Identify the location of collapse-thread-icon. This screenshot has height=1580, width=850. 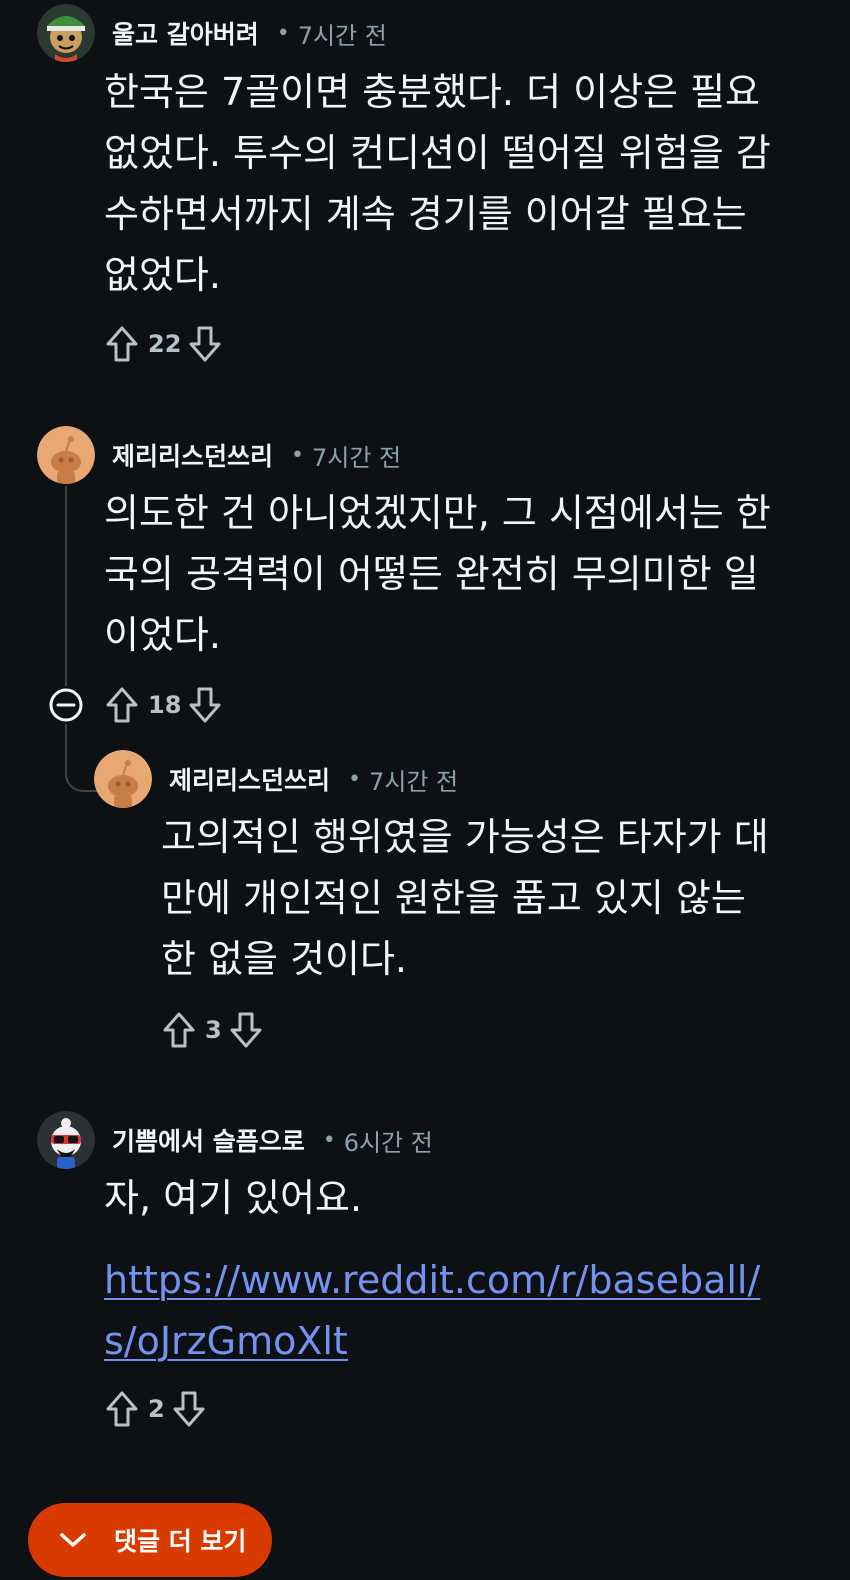
(66, 705).